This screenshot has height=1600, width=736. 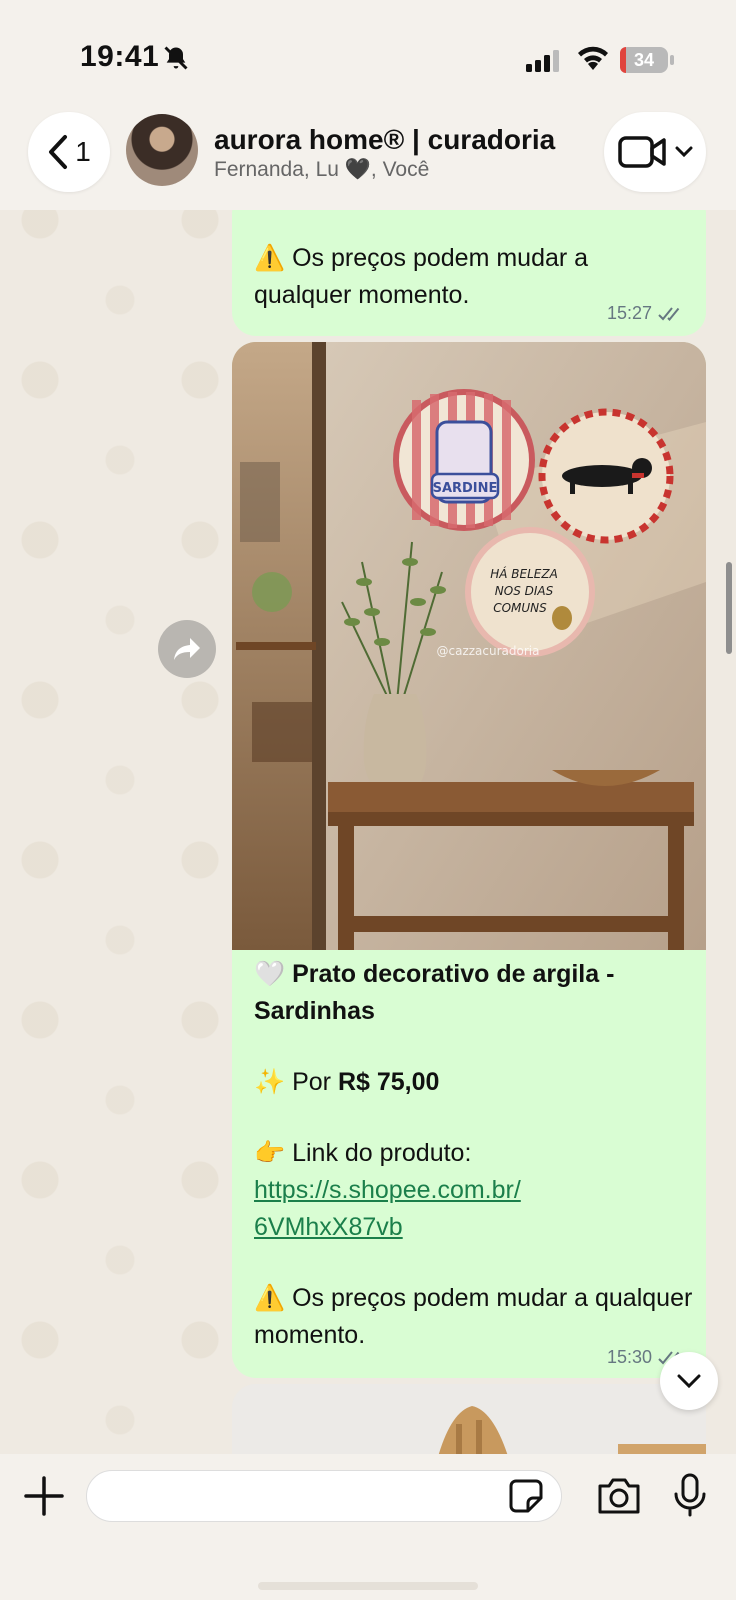 What do you see at coordinates (368, 1527) in the screenshot?
I see `message-composer` at bounding box center [368, 1527].